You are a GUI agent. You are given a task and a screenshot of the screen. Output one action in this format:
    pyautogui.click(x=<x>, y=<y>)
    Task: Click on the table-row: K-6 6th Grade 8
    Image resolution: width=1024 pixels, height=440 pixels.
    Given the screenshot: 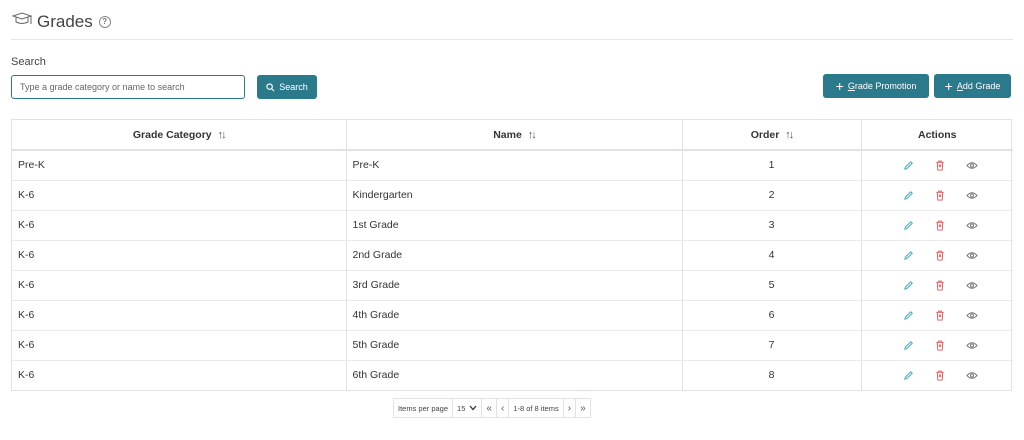 What is the action you would take?
    pyautogui.click(x=512, y=375)
    